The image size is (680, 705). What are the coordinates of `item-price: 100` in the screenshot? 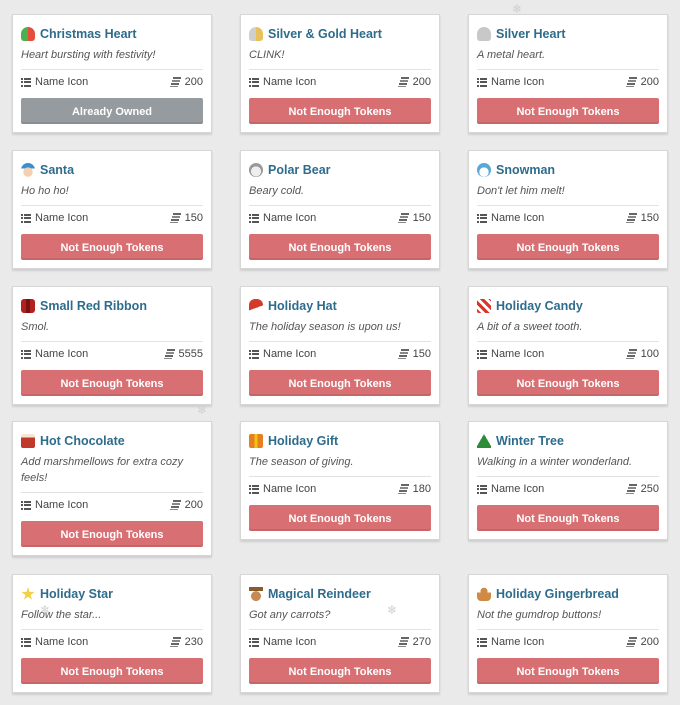 It's located at (649, 354).